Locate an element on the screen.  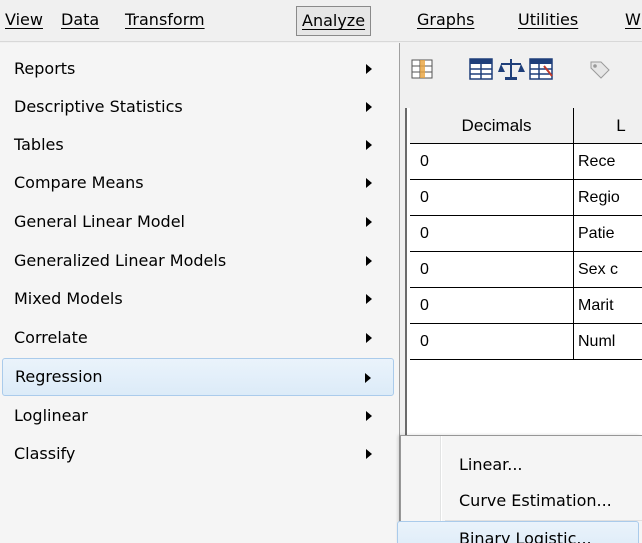
menu-window: W is located at coordinates (633, 21).